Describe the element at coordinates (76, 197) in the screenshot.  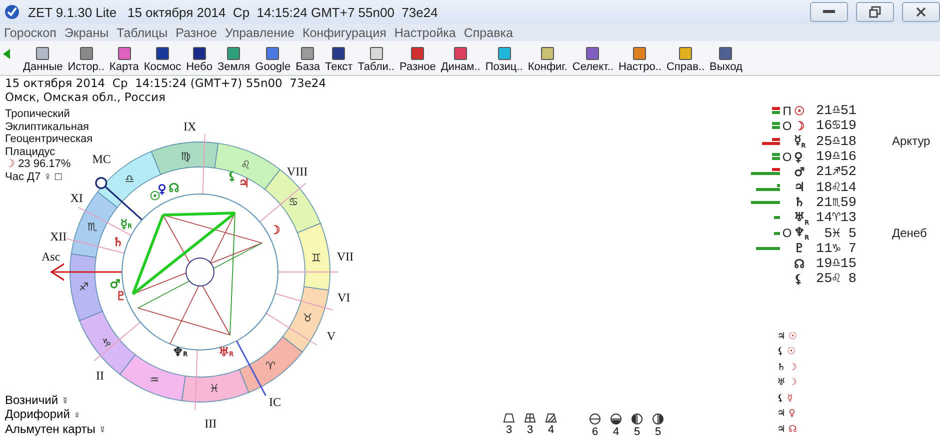
I see `house-label: XI` at that location.